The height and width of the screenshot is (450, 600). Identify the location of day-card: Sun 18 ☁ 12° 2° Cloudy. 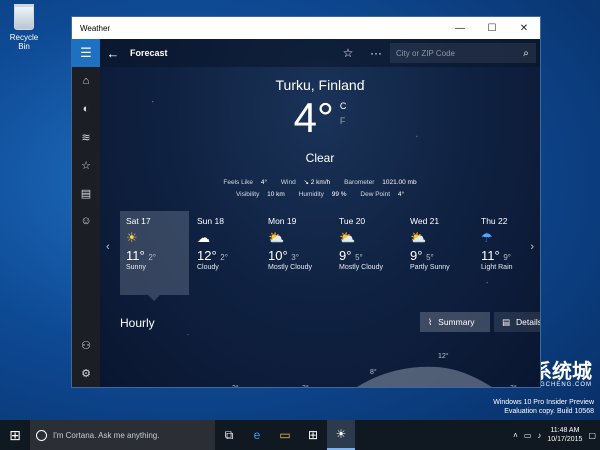
(225, 253).